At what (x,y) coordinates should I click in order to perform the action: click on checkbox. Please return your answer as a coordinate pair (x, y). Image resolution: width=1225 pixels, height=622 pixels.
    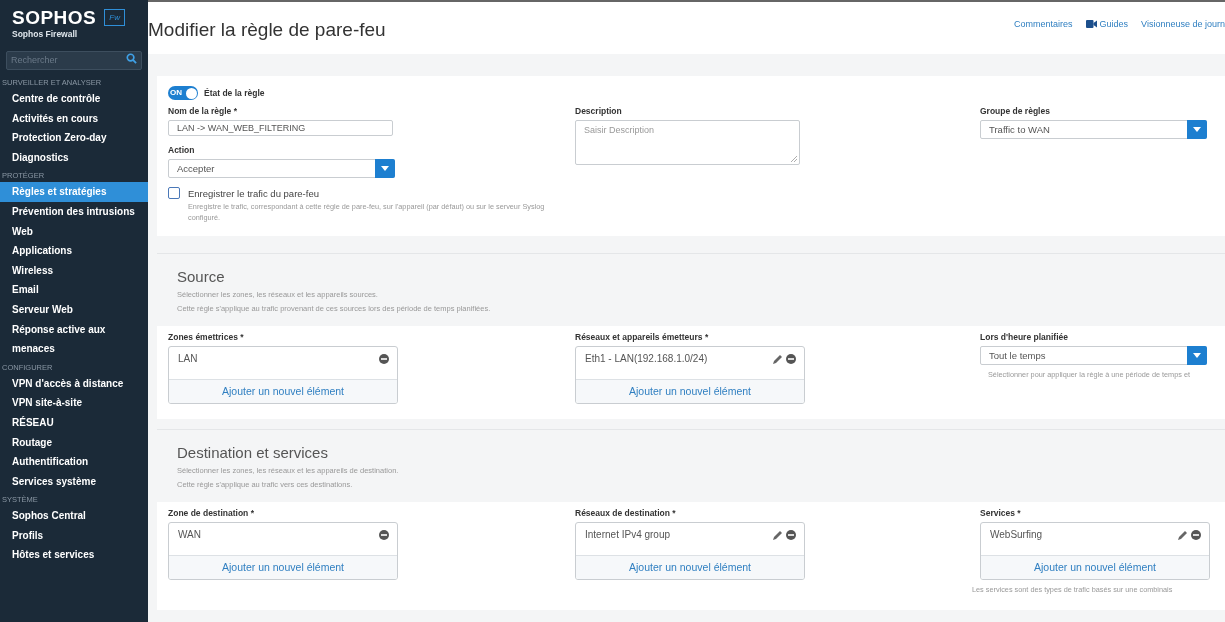
    Looking at the image, I should click on (174, 193).